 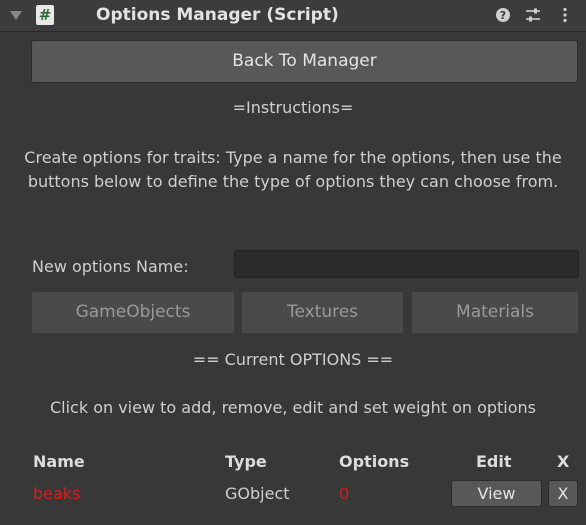 What do you see at coordinates (45, 15) in the screenshot?
I see `script-icon: #` at bounding box center [45, 15].